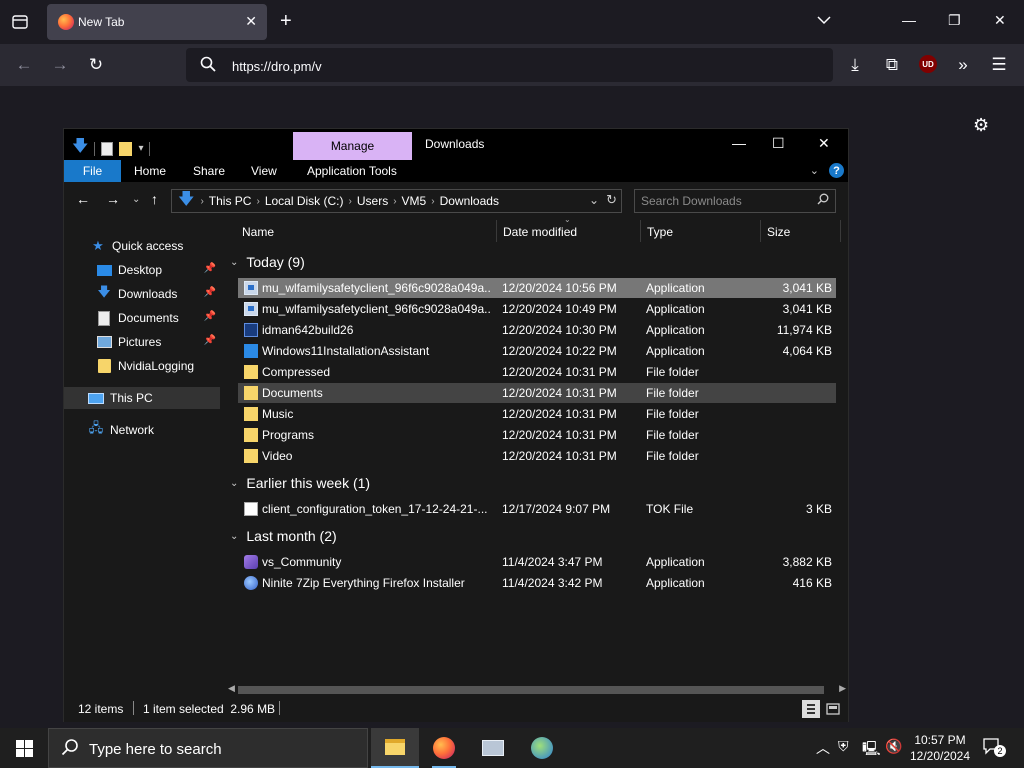  I want to click on properties-icon, so click(107, 148).